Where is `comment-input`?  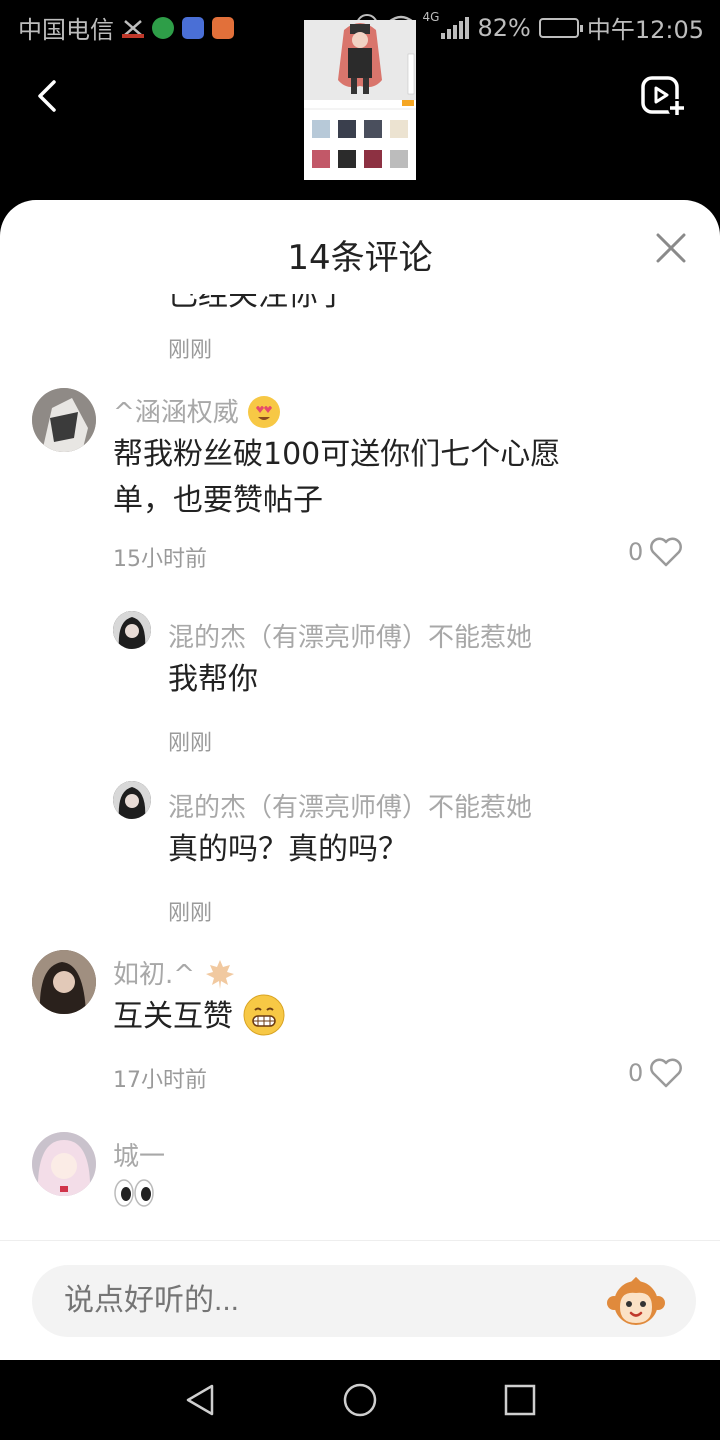 comment-input is located at coordinates (364, 1301).